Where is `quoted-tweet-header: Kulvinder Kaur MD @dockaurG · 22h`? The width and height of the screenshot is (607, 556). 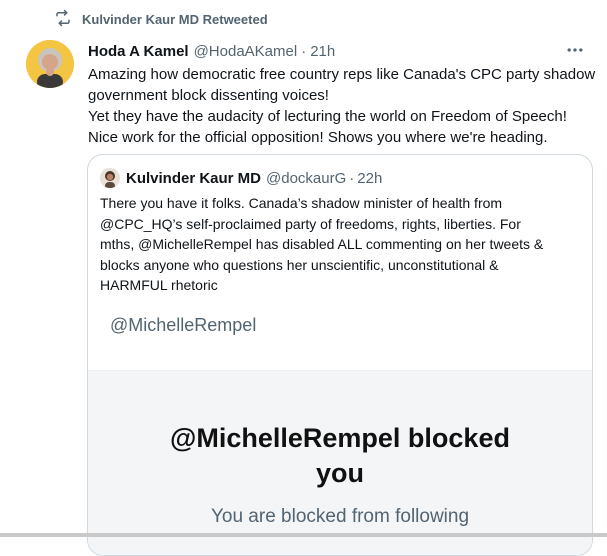 quoted-tweet-header: Kulvinder Kaur MD @dockaurG · 22h is located at coordinates (241, 178).